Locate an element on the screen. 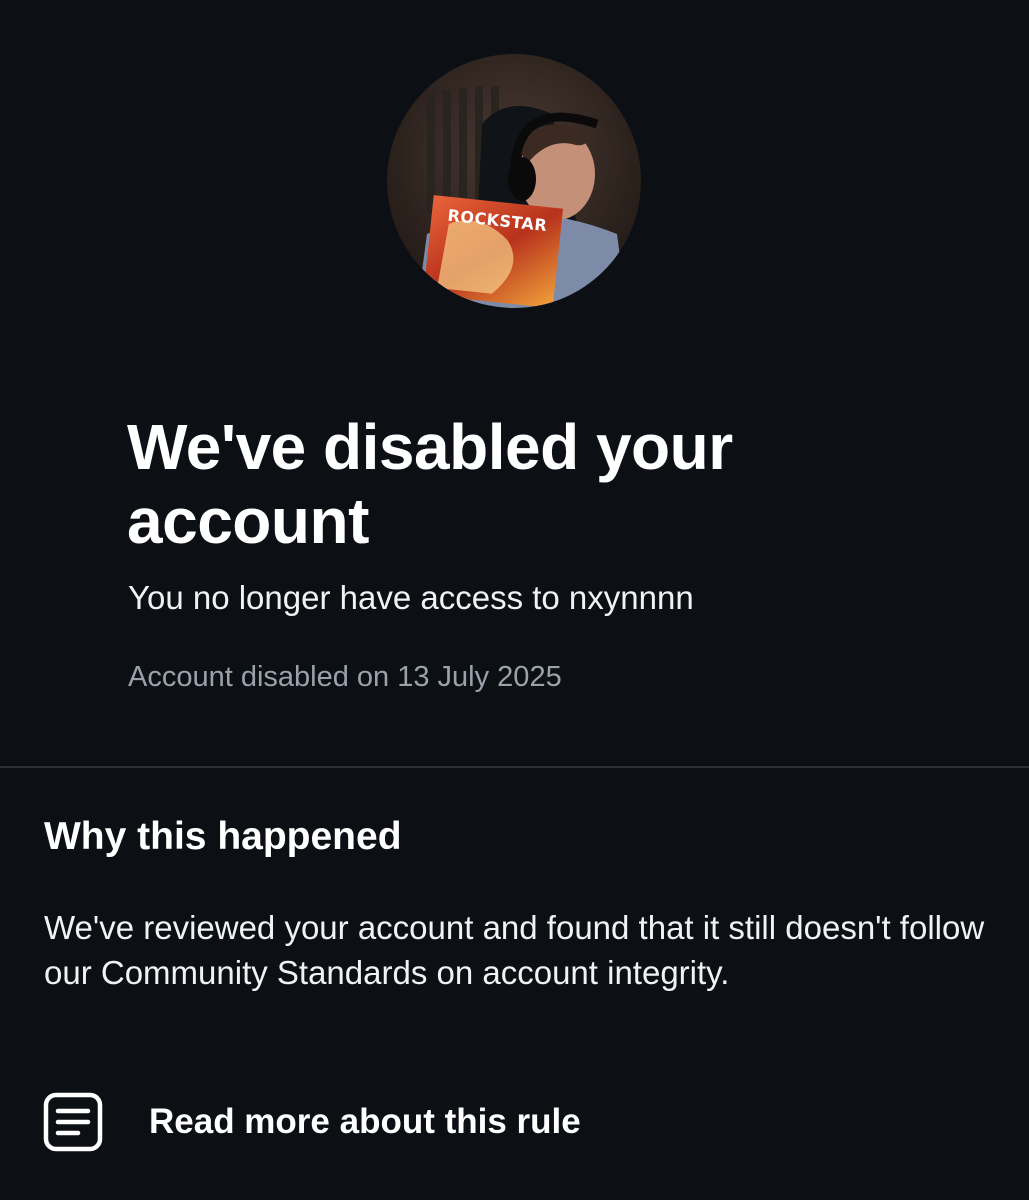 The width and height of the screenshot is (1029, 1200). why-heading: Why this happened is located at coordinates (223, 836).